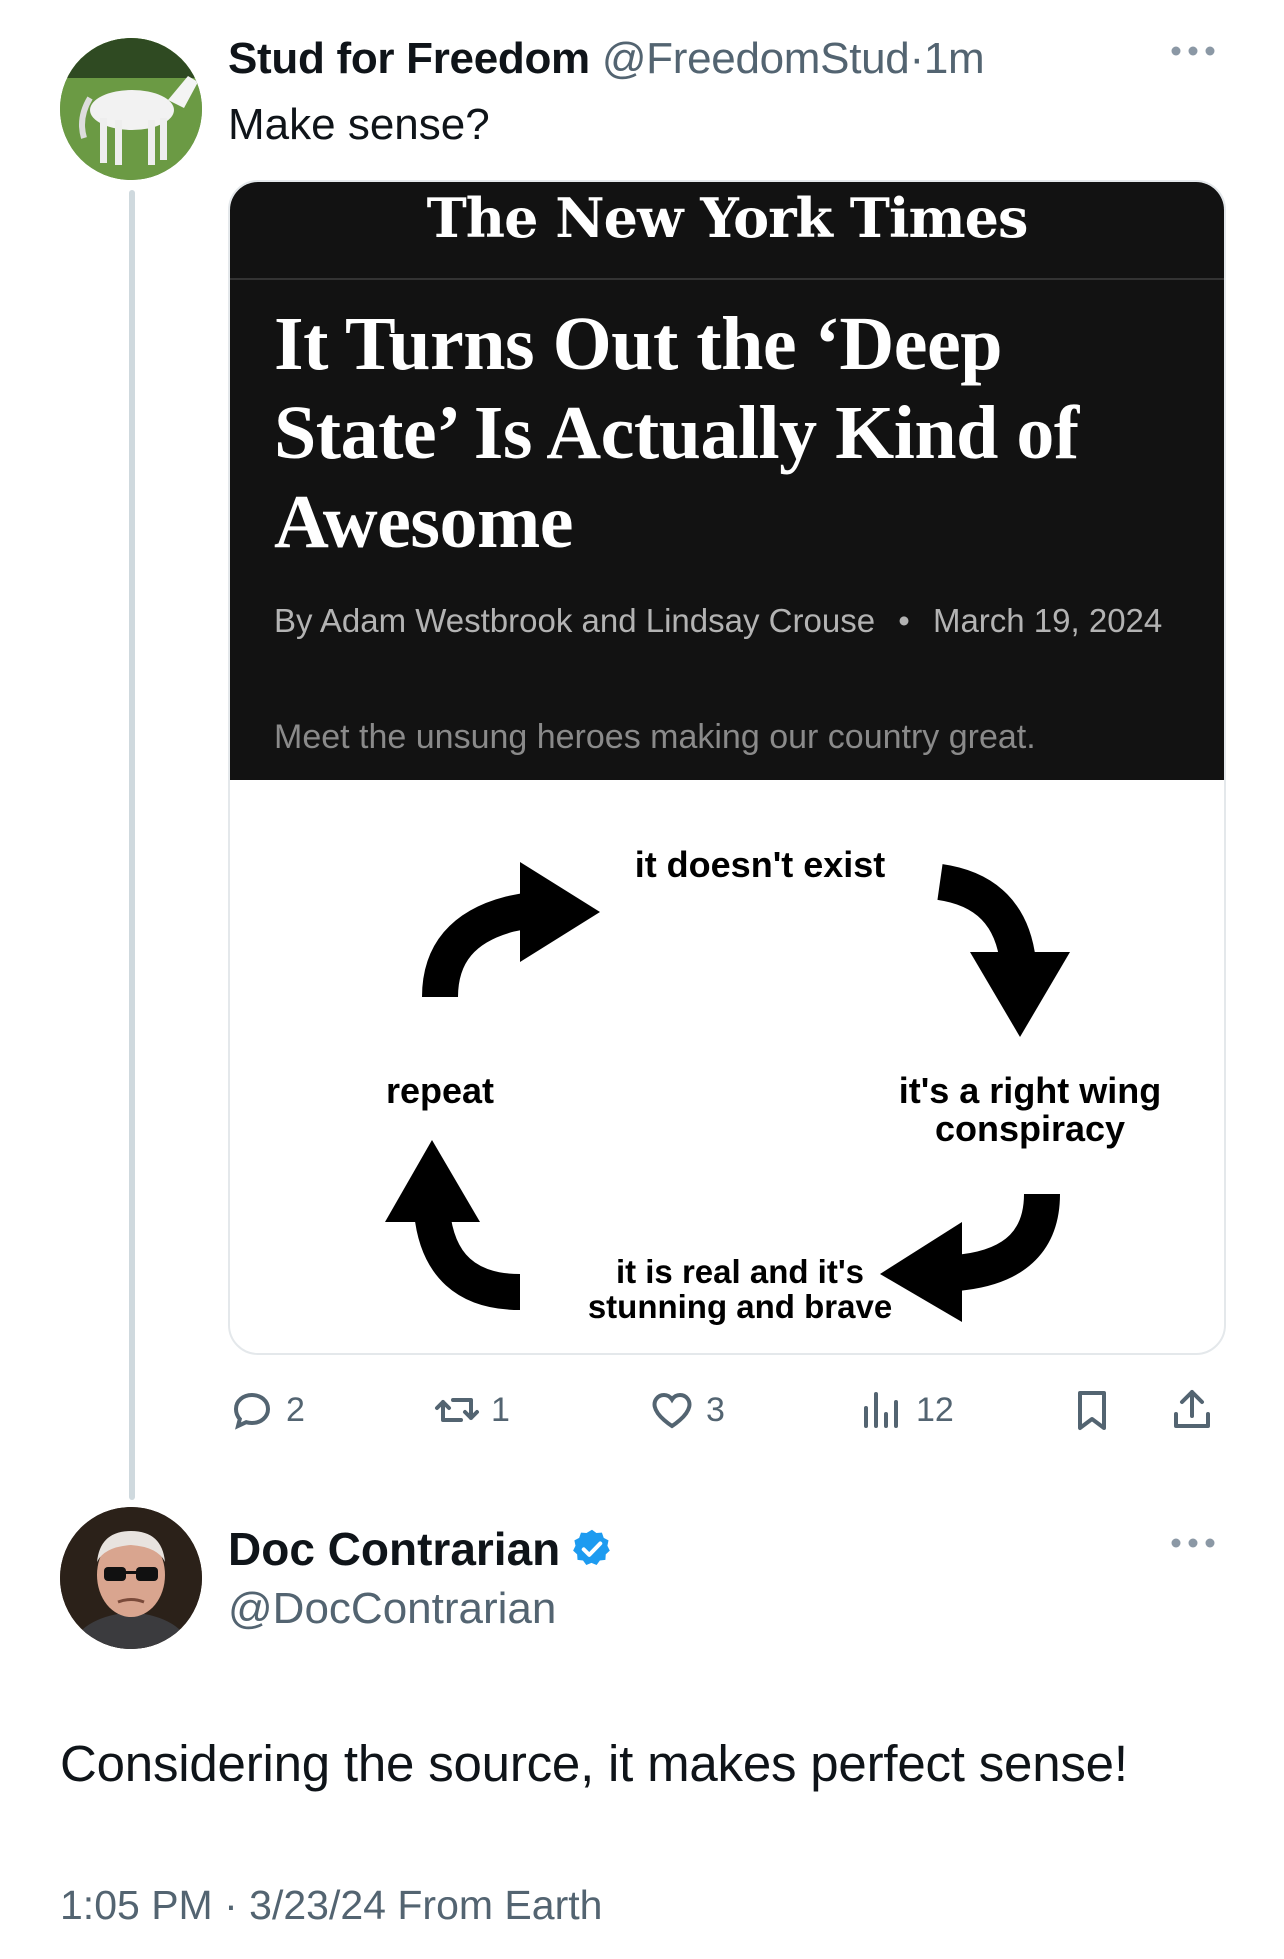  What do you see at coordinates (592, 1547) in the screenshot?
I see `verified-badge-icon` at bounding box center [592, 1547].